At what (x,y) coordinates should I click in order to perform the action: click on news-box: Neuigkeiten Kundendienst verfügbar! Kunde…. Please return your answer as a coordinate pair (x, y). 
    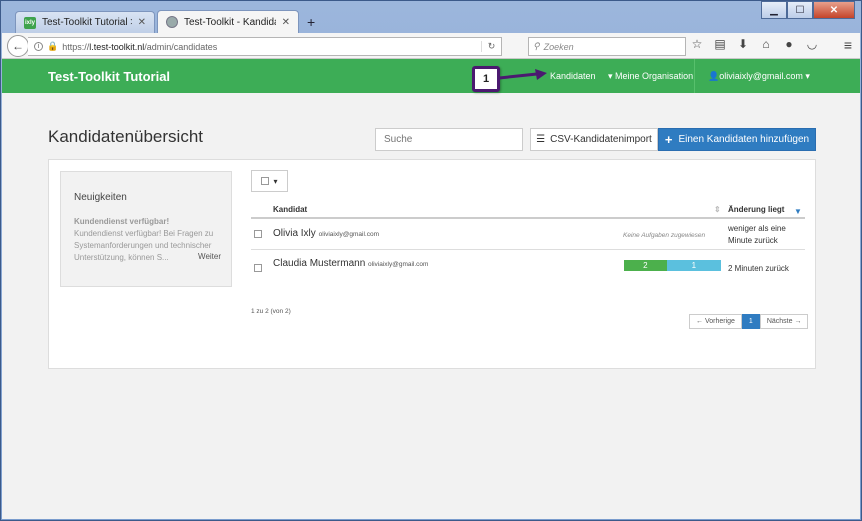
    Looking at the image, I should click on (146, 229).